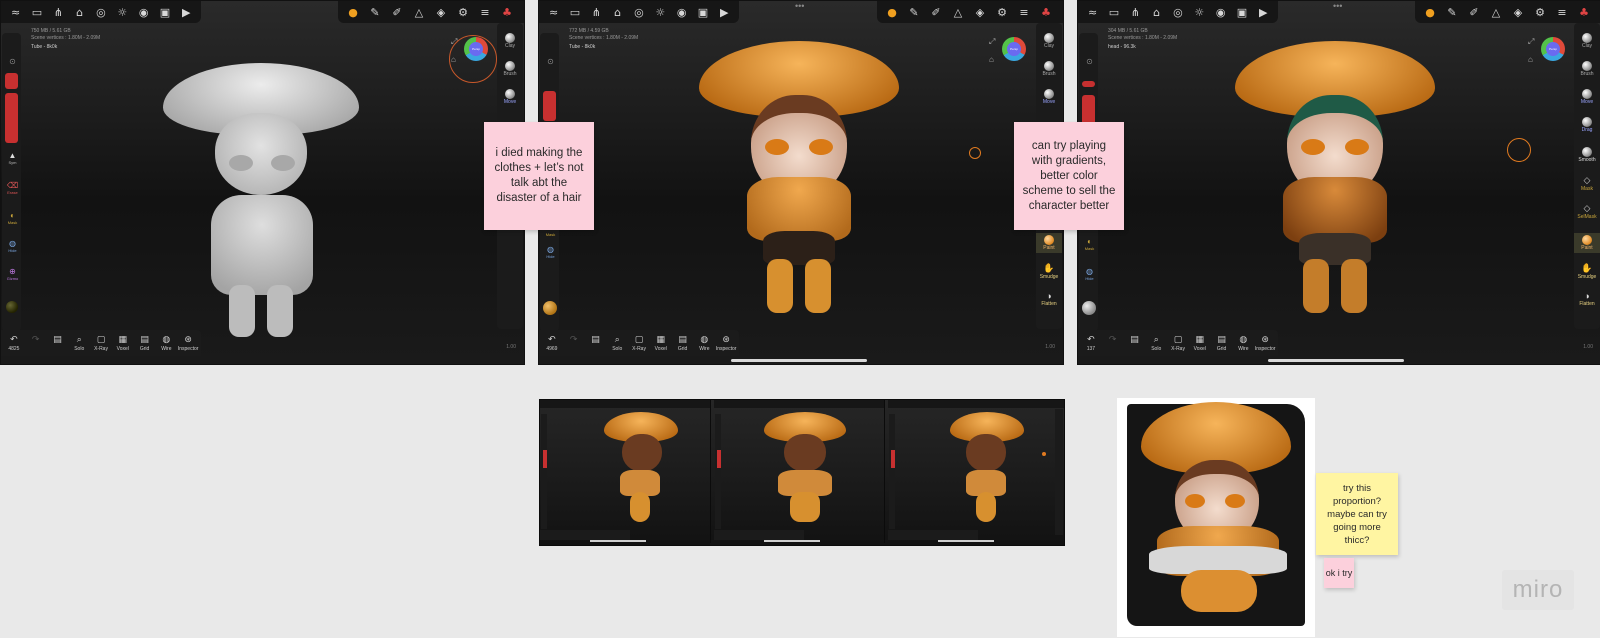 The height and width of the screenshot is (638, 1600). What do you see at coordinates (799, 360) in the screenshot?
I see `home-indicator` at bounding box center [799, 360].